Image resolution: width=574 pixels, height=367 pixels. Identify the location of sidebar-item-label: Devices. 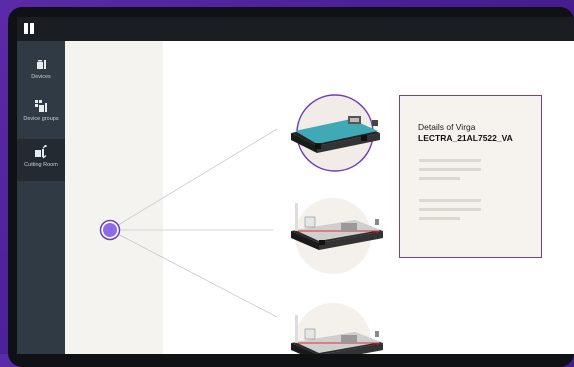
(41, 77).